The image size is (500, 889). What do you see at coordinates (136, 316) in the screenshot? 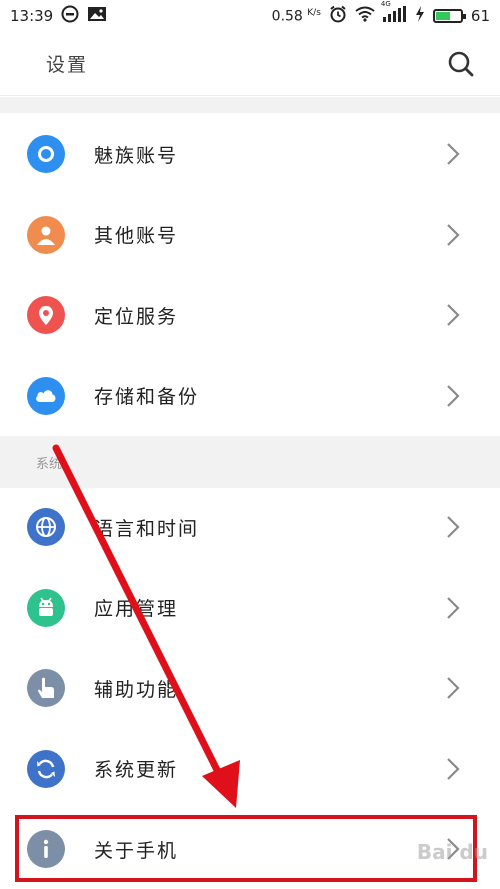
I see `settings-item-label: 定位服务` at bounding box center [136, 316].